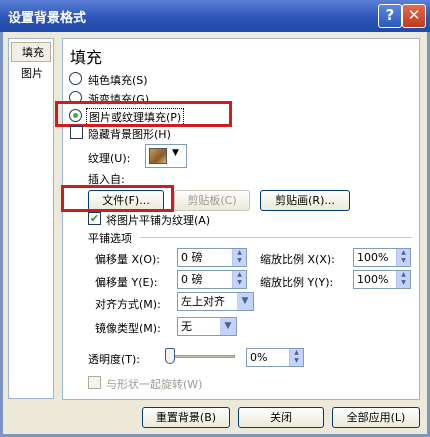 Image resolution: width=430 pixels, height=437 pixels. What do you see at coordinates (373, 279) in the screenshot?
I see `scale-y-value: 100%` at bounding box center [373, 279].